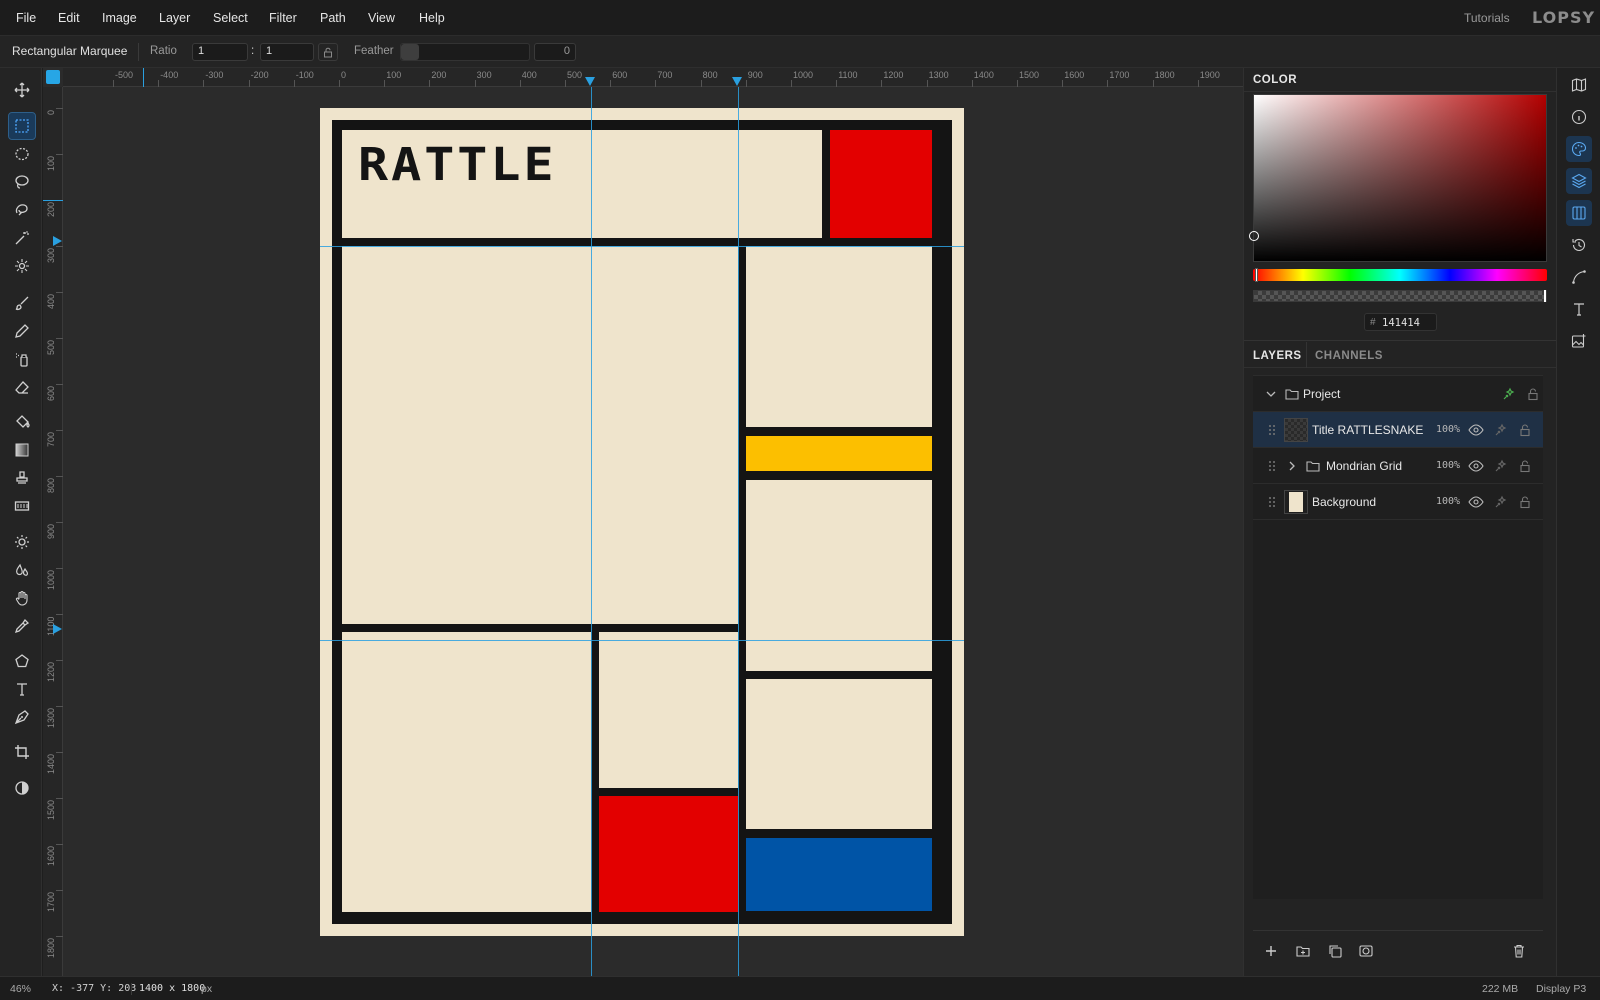 The height and width of the screenshot is (1000, 1600). Describe the element at coordinates (22, 182) in the screenshot. I see `lasso-tool` at that location.